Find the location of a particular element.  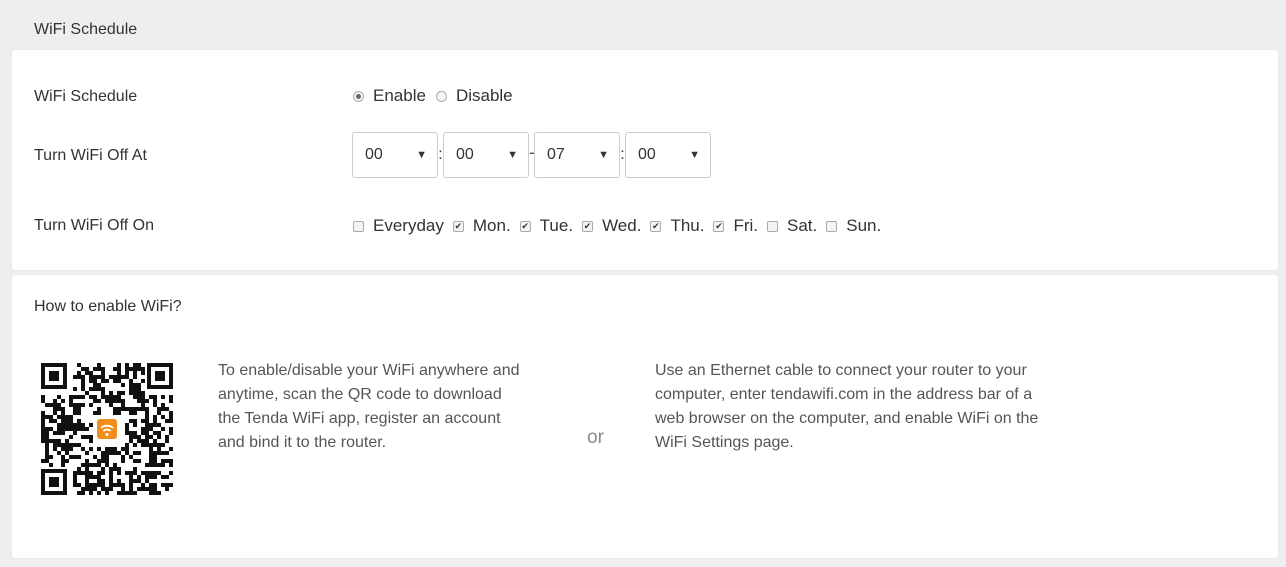

wifi-schedule-label: WiFi Schedule is located at coordinates (86, 96).